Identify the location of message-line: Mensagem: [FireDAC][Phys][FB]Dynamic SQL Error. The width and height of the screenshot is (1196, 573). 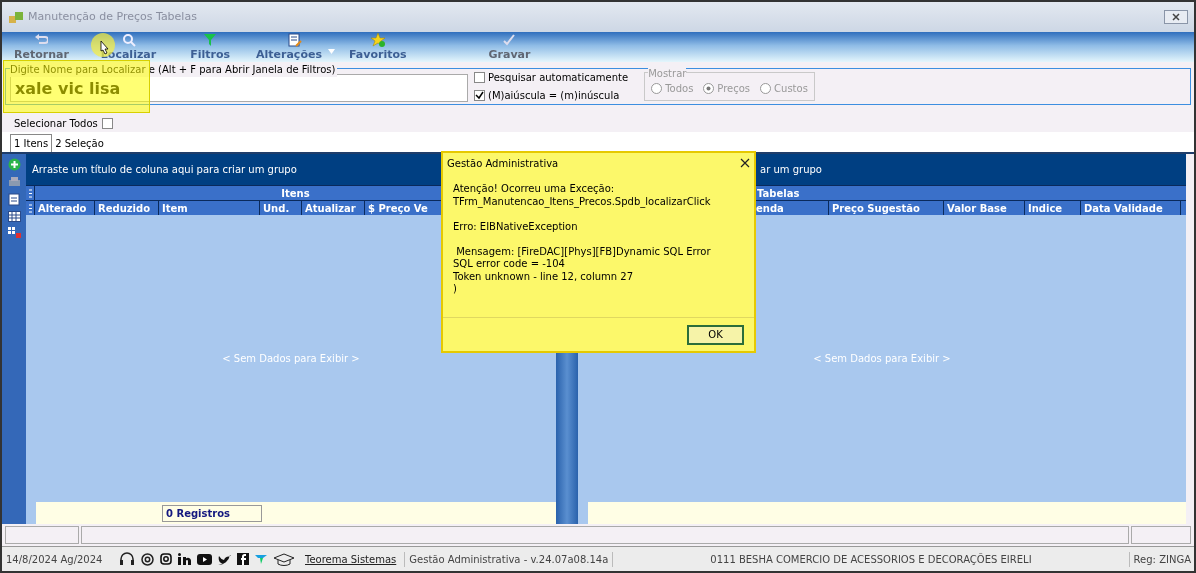
(583, 251).